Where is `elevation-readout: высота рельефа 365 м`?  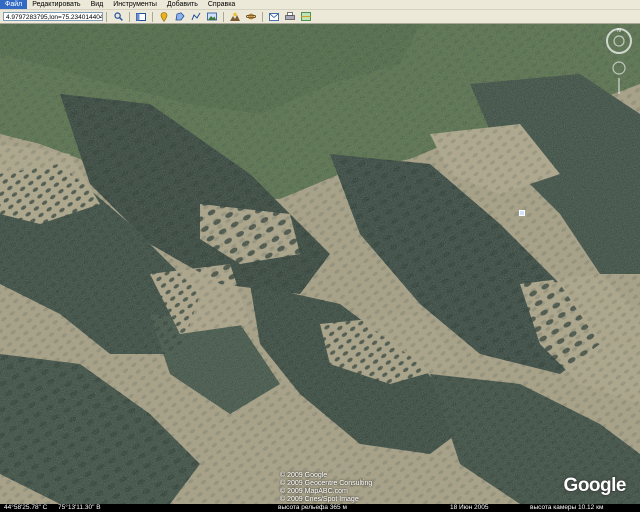
elevation-readout: высота рельефа 365 м is located at coordinates (312, 507).